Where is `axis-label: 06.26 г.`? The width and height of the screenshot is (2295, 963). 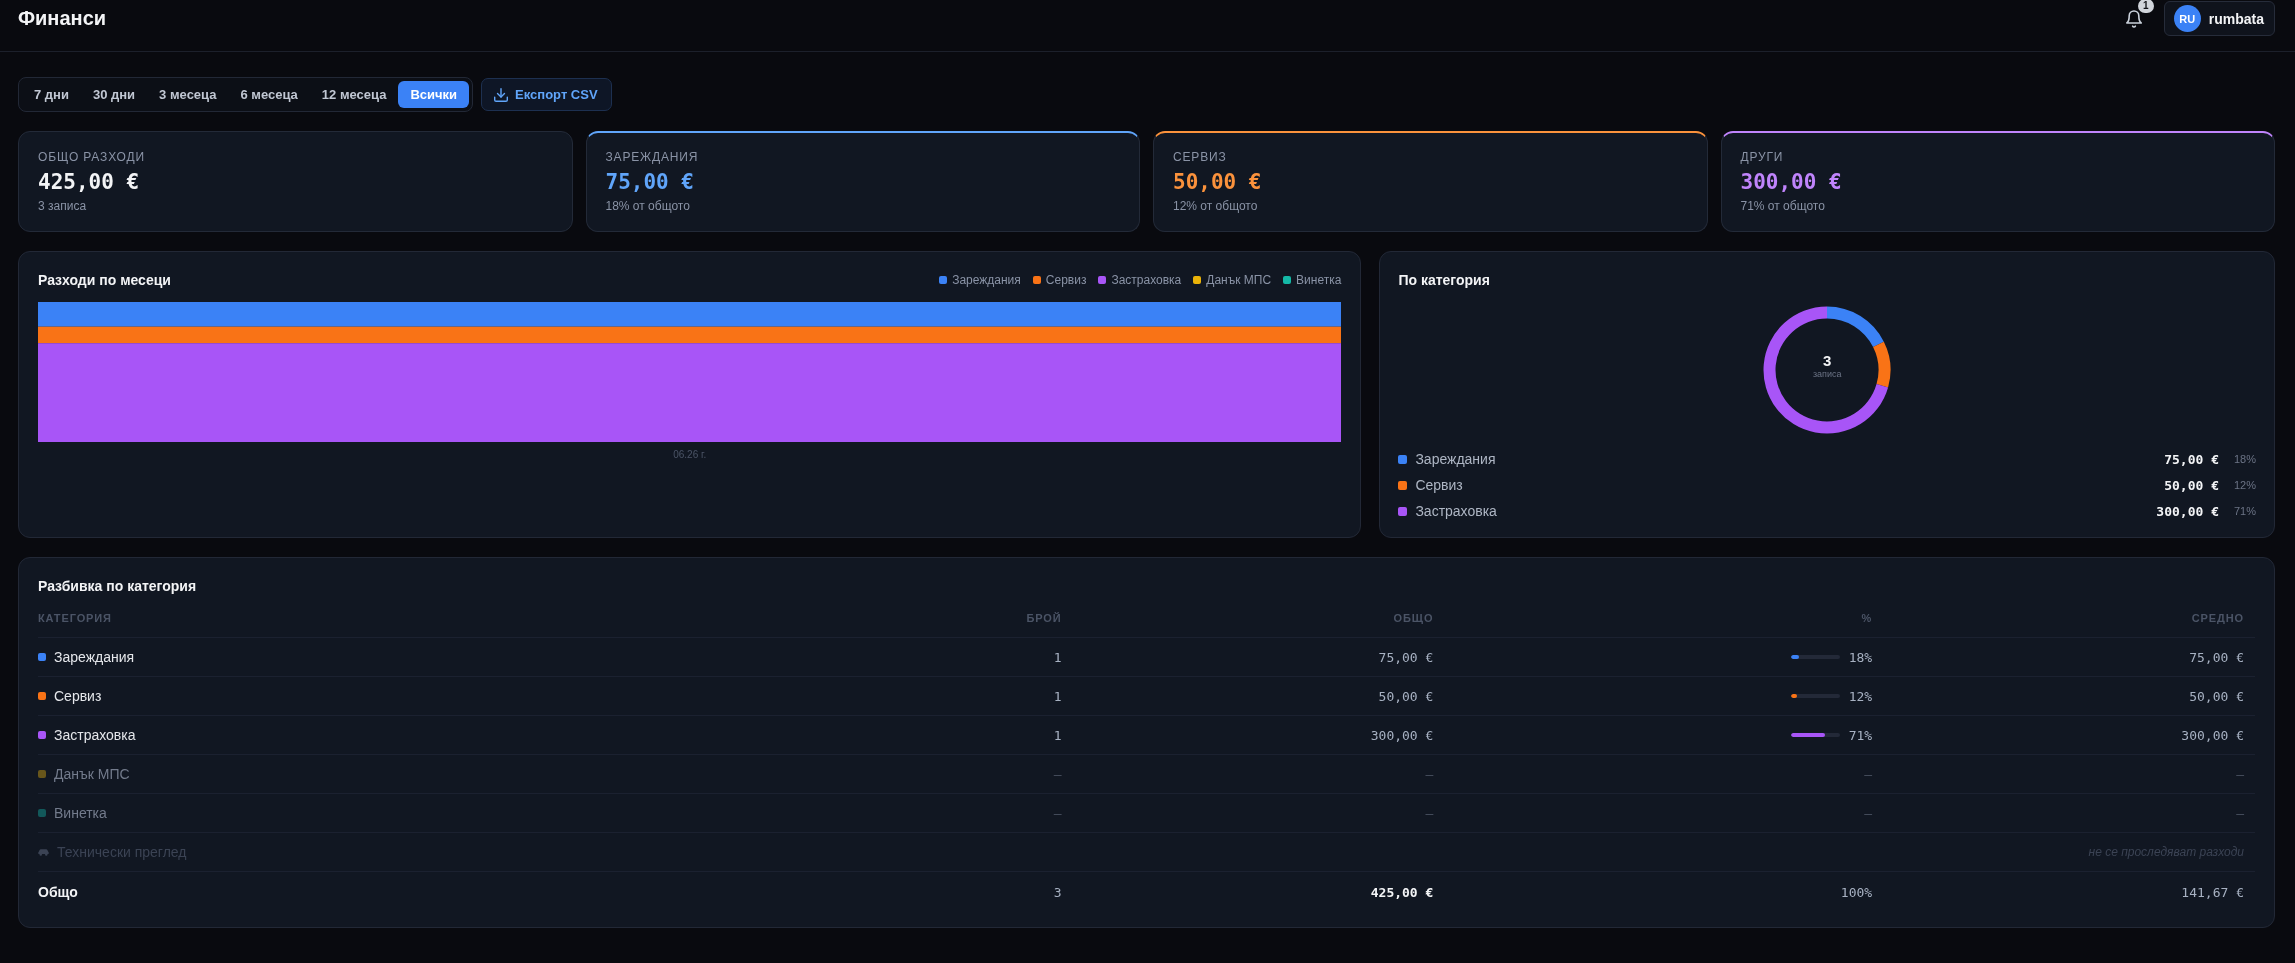
axis-label: 06.26 г. is located at coordinates (690, 455).